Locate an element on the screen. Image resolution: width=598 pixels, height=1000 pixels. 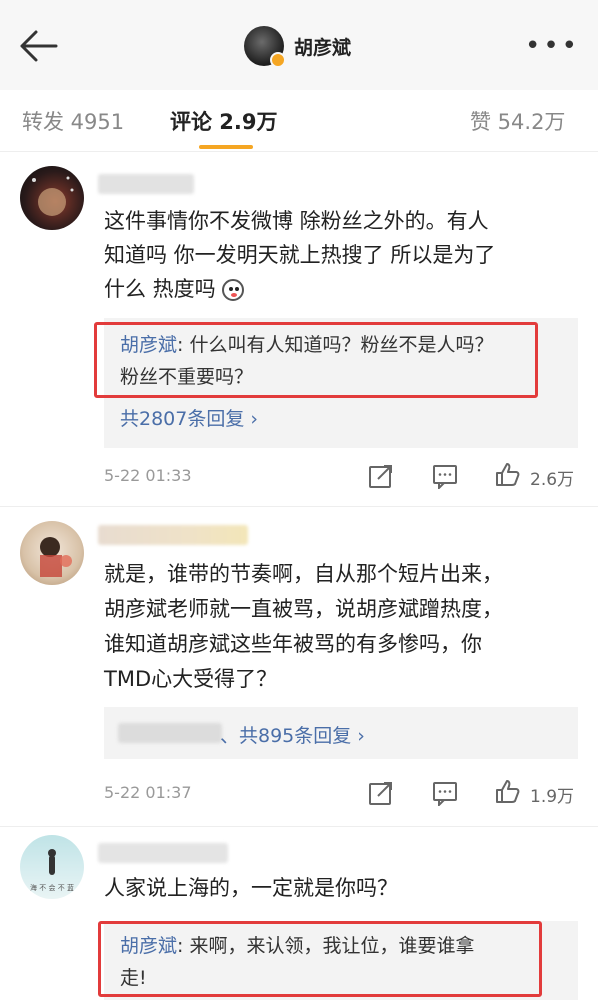
like-count: 2.6万 is located at coordinates (552, 480).